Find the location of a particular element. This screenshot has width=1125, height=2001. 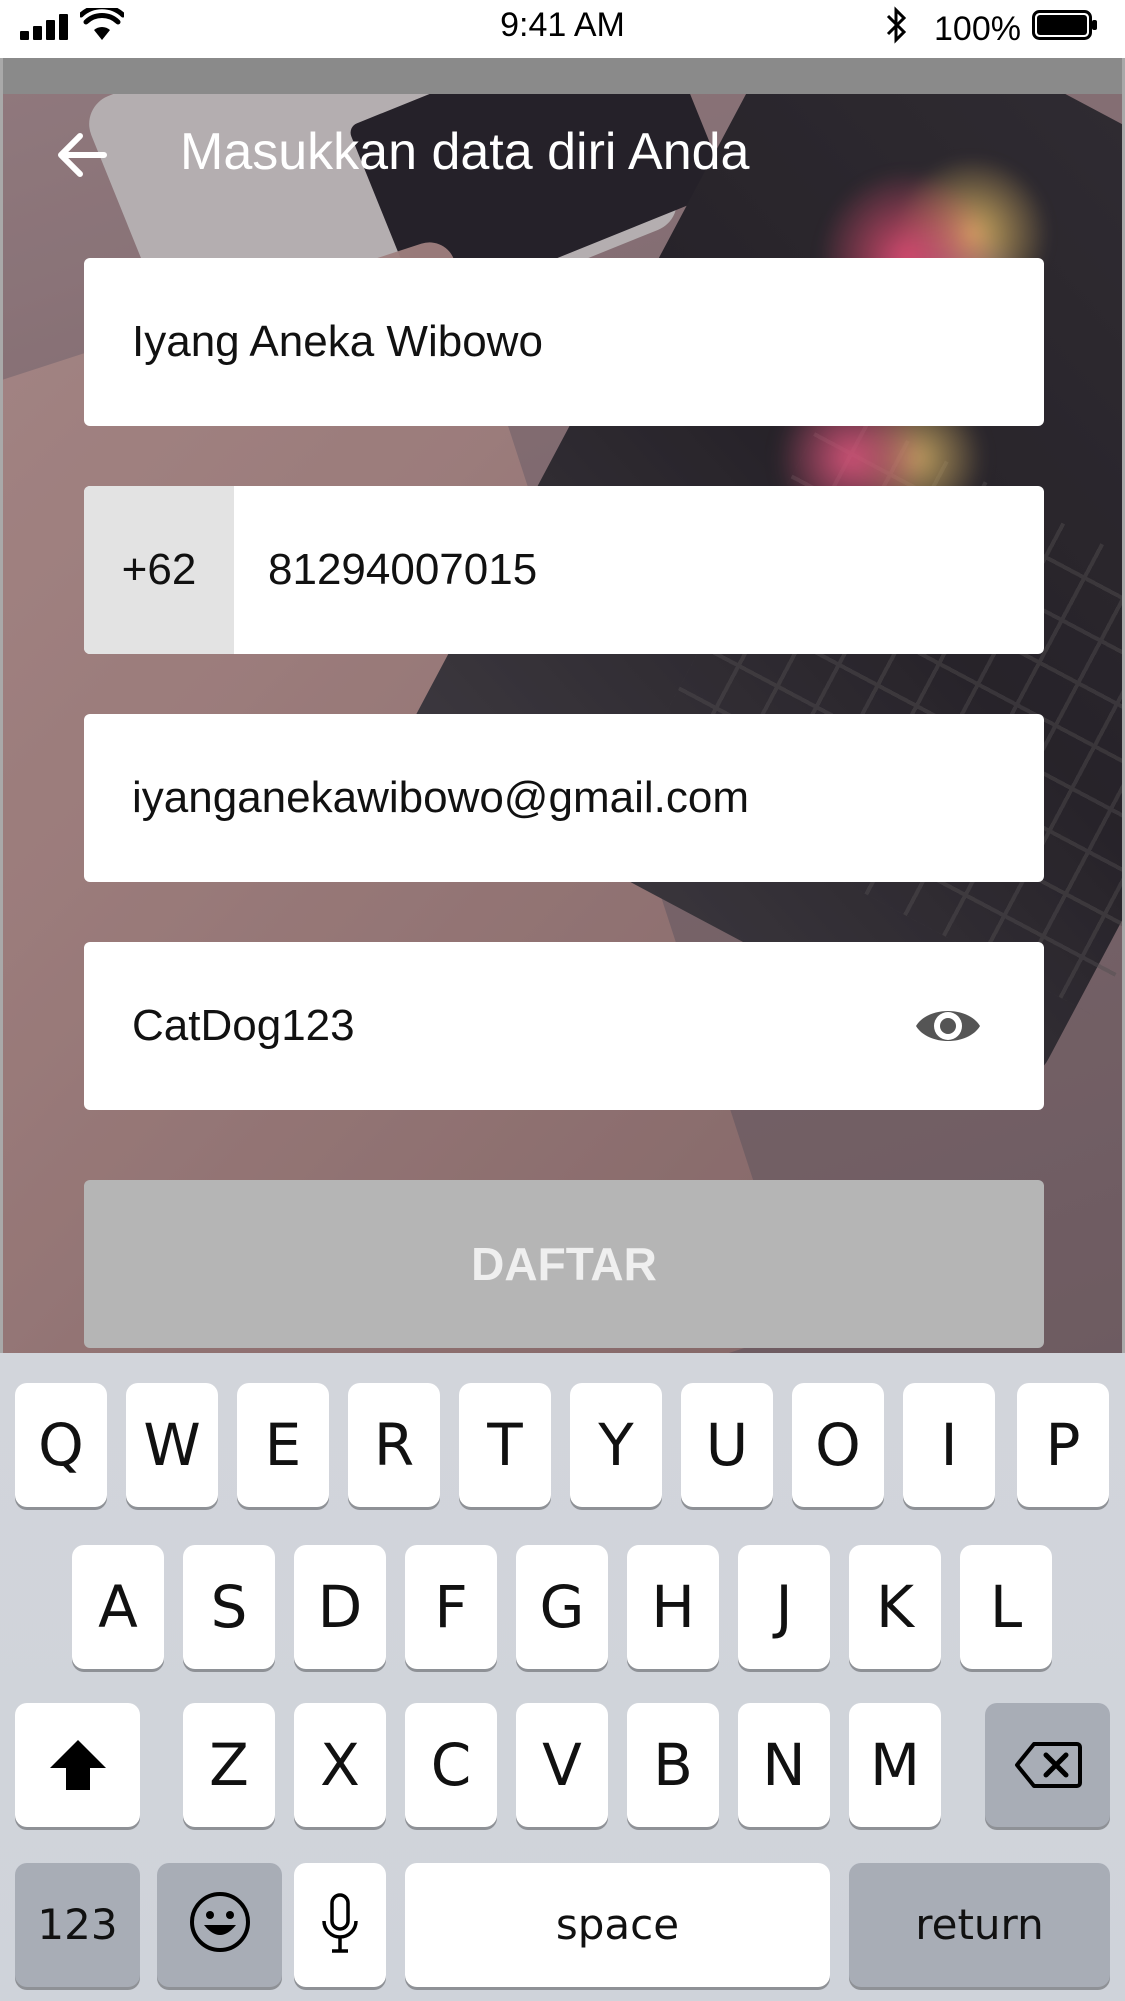

key-k: K is located at coordinates (895, 1607).